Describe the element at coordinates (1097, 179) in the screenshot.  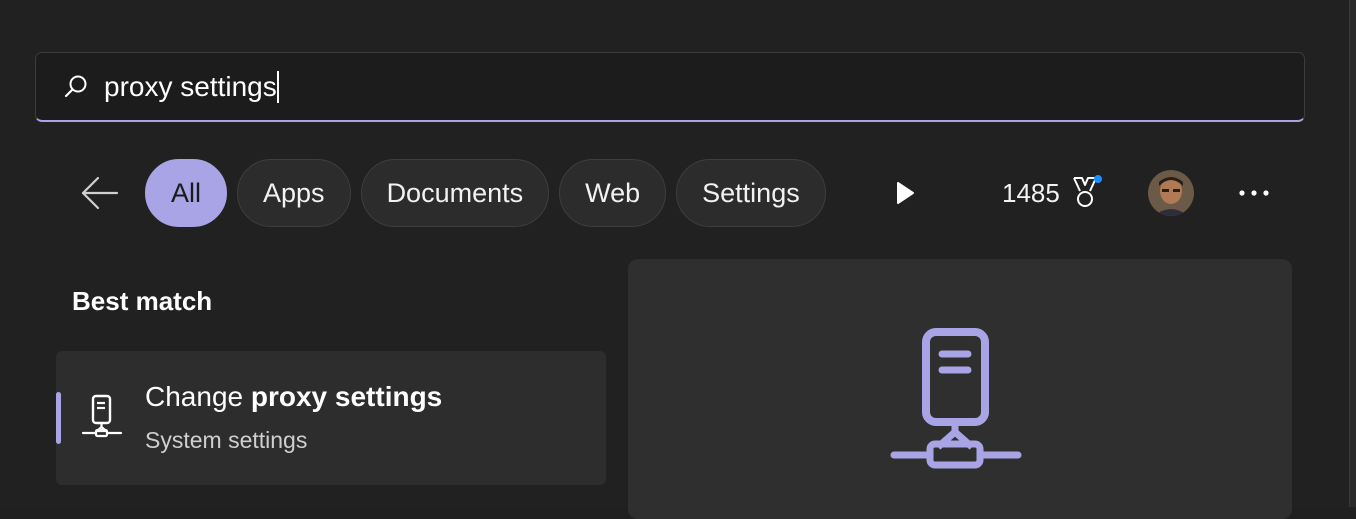
I see `notification-dot` at that location.